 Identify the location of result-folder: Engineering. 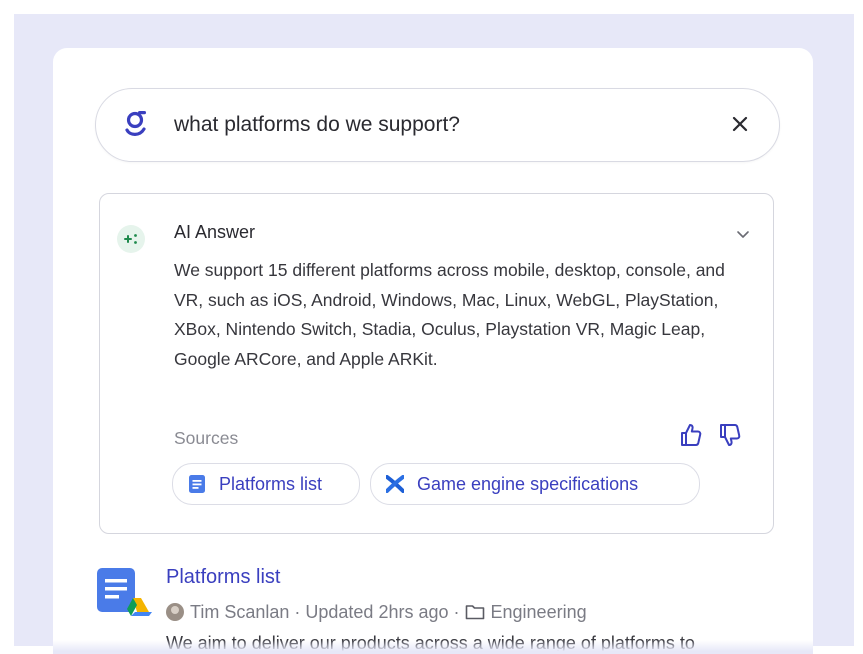
(538, 612).